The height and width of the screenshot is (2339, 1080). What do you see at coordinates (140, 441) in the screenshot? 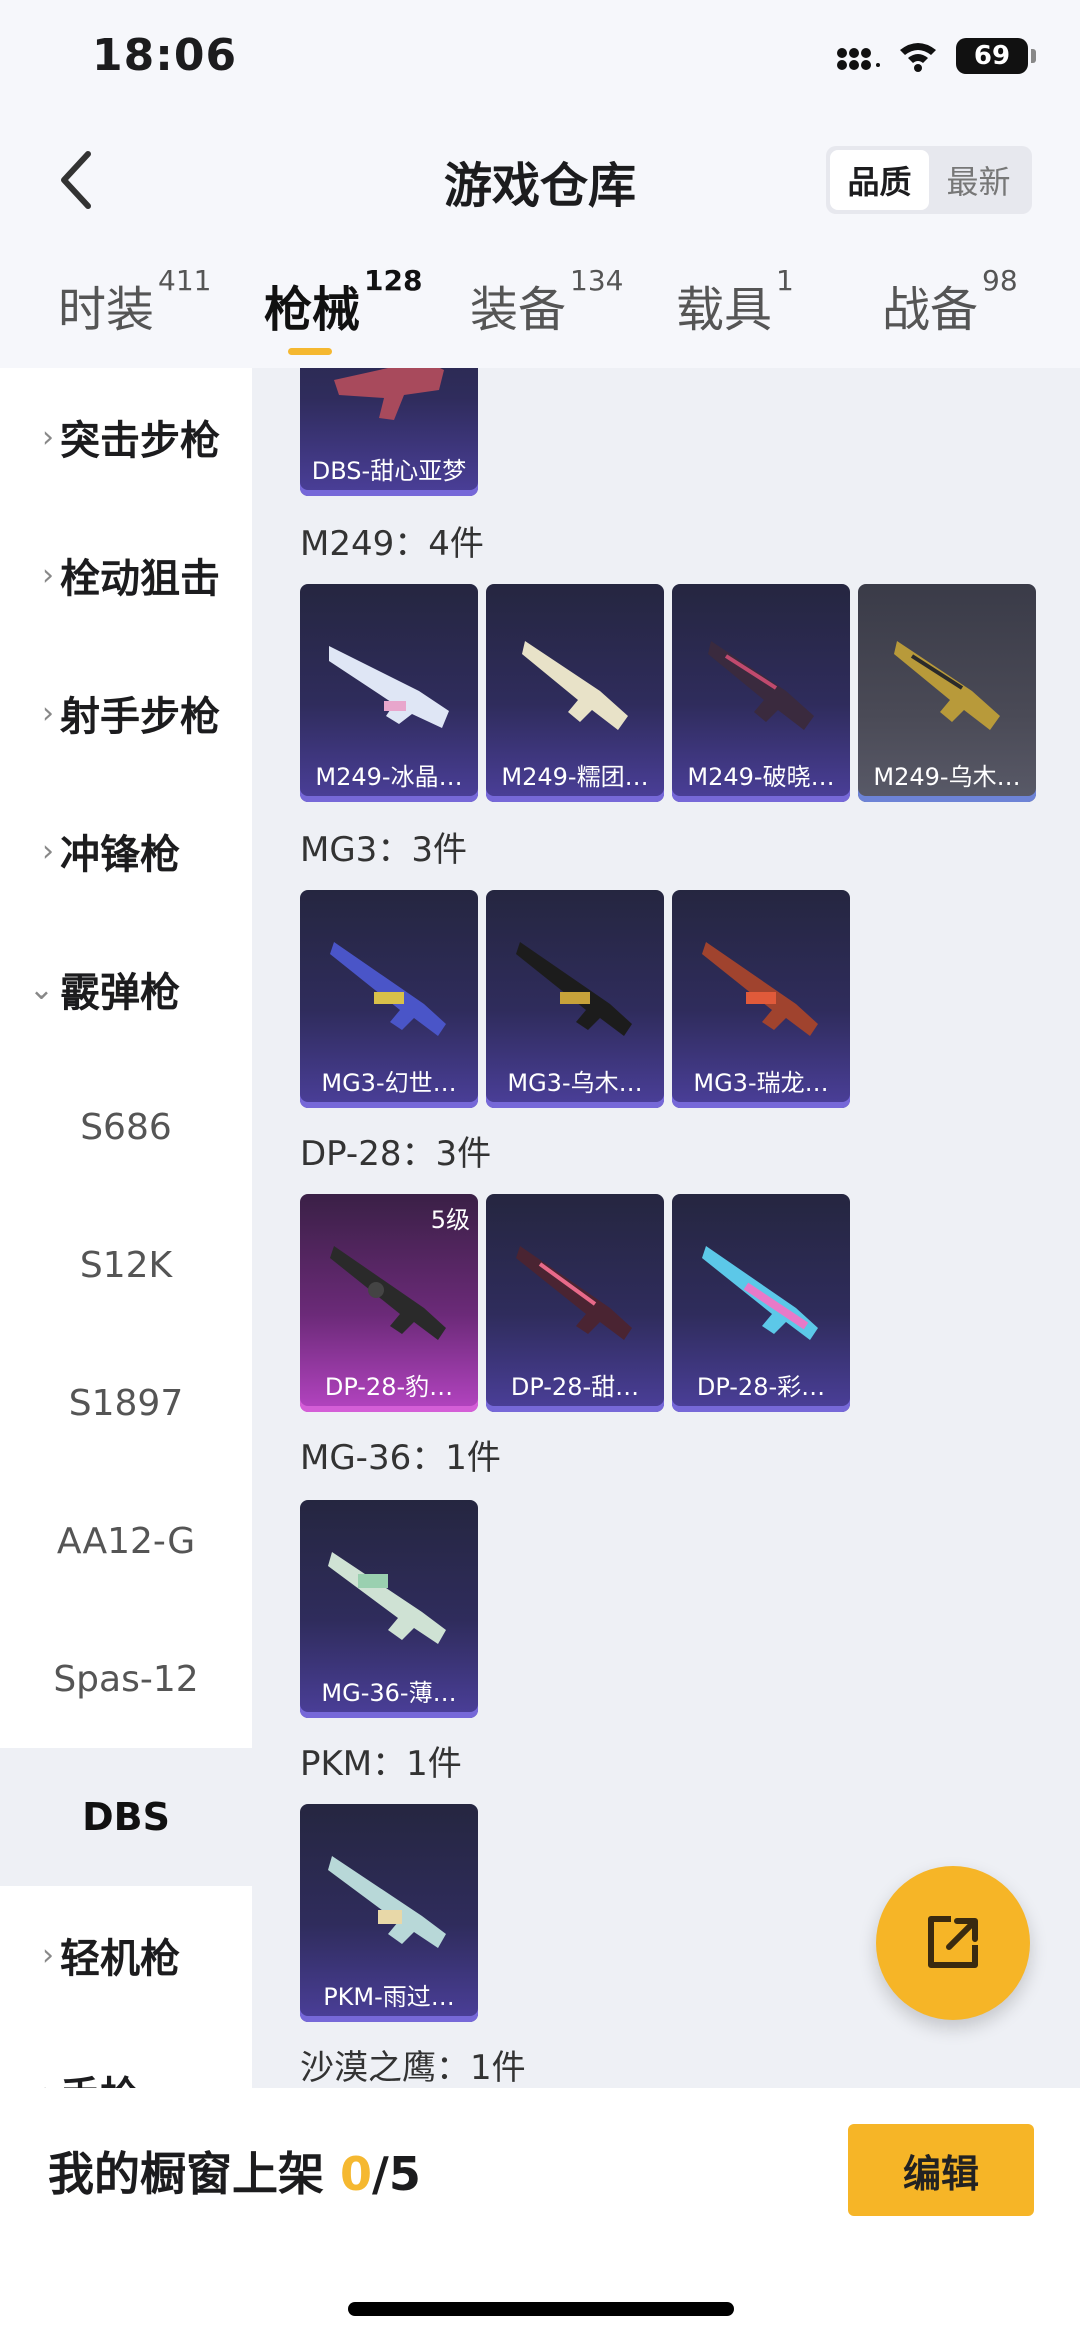
I see `sidebar-item-label: 突击步枪` at bounding box center [140, 441].